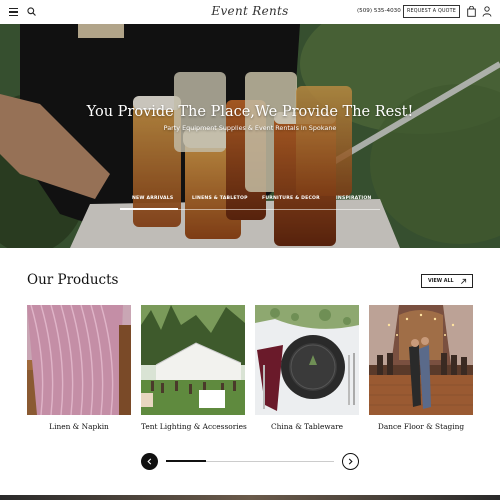 This screenshot has height=500, width=500. Describe the element at coordinates (79, 426) in the screenshot. I see `product-label: Linen & Napkin` at that location.